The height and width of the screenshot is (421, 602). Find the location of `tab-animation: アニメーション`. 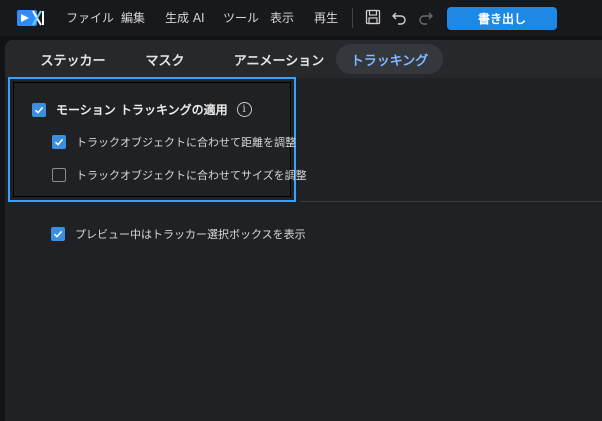

tab-animation: アニメーション is located at coordinates (279, 59).